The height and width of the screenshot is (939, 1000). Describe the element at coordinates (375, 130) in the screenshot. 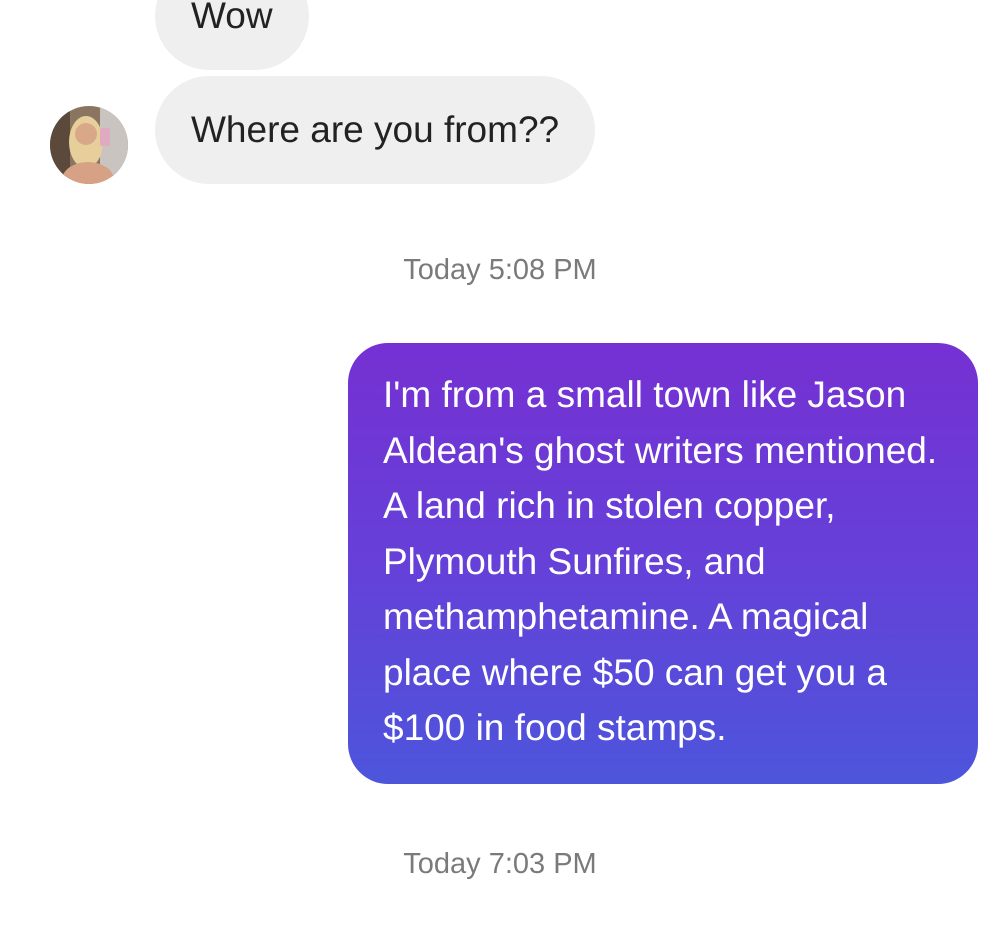

I see `received-message: Where are you from??` at that location.